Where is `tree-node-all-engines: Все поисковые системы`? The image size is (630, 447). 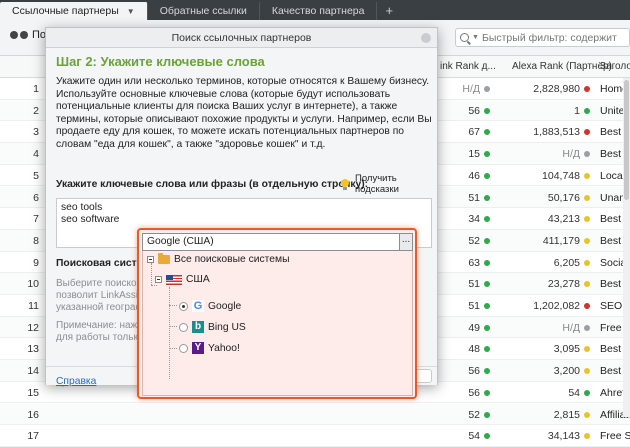 tree-node-all-engines: Все поисковые системы is located at coordinates (218, 259).